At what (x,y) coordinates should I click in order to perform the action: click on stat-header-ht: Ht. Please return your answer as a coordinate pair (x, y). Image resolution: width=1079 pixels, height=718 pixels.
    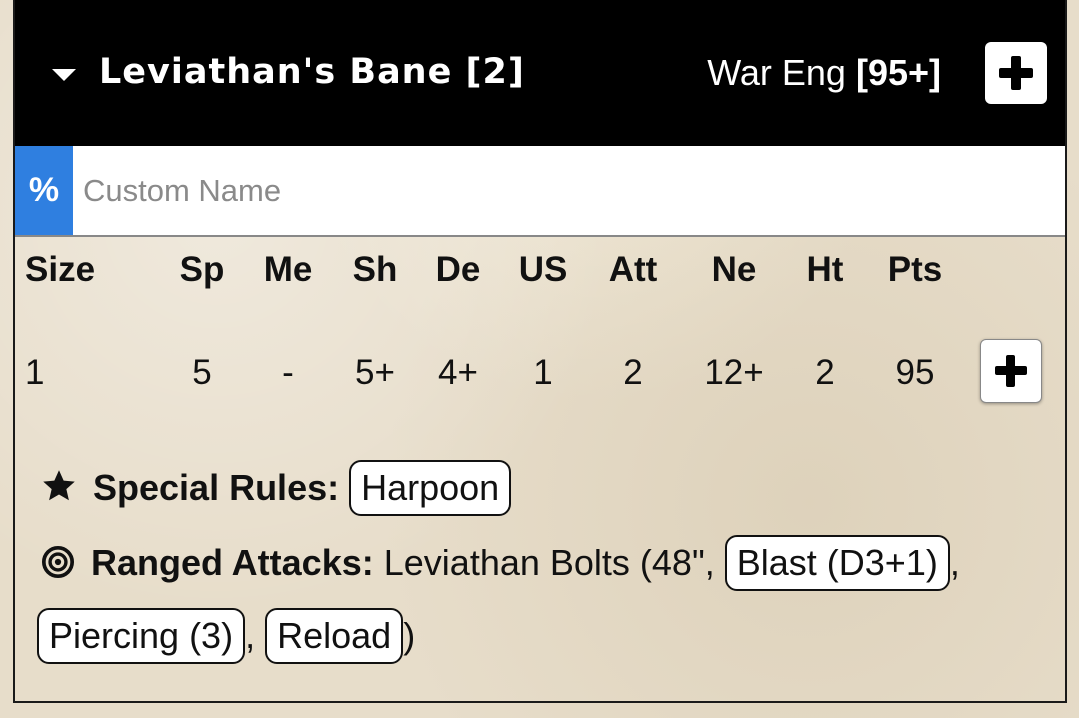
    Looking at the image, I should click on (825, 269).